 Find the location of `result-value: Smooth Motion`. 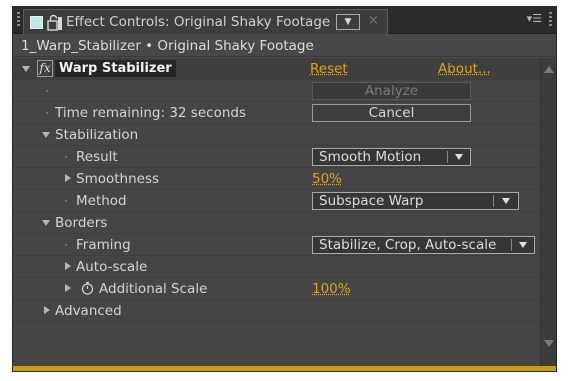

result-value: Smooth Motion is located at coordinates (370, 157).